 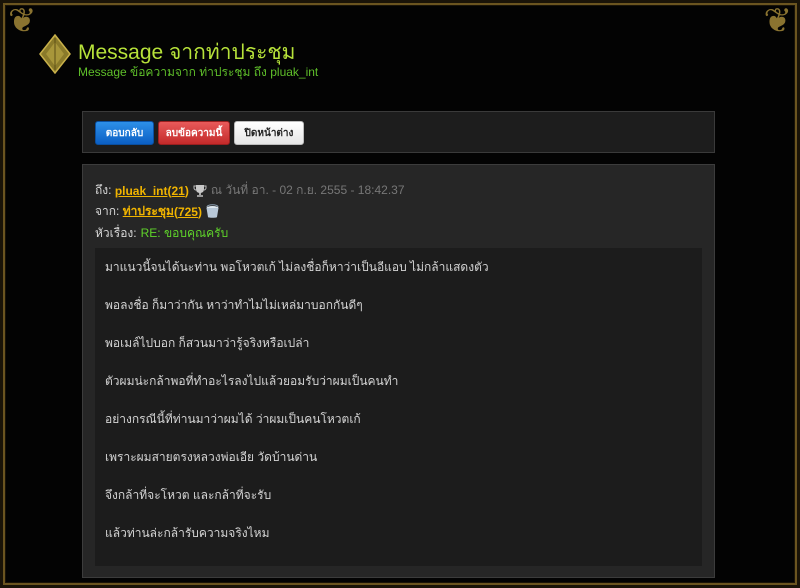 What do you see at coordinates (55, 54) in the screenshot?
I see `golden-leaf-emblem-icon` at bounding box center [55, 54].